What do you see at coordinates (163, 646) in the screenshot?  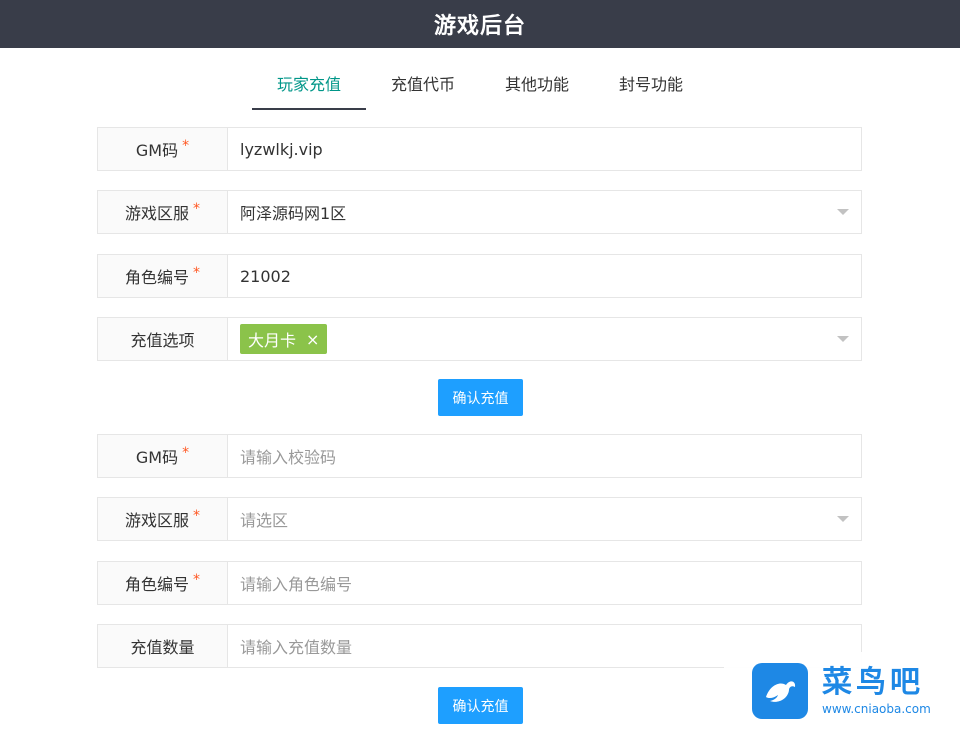 I see `form2-amount-label: 充值数量` at bounding box center [163, 646].